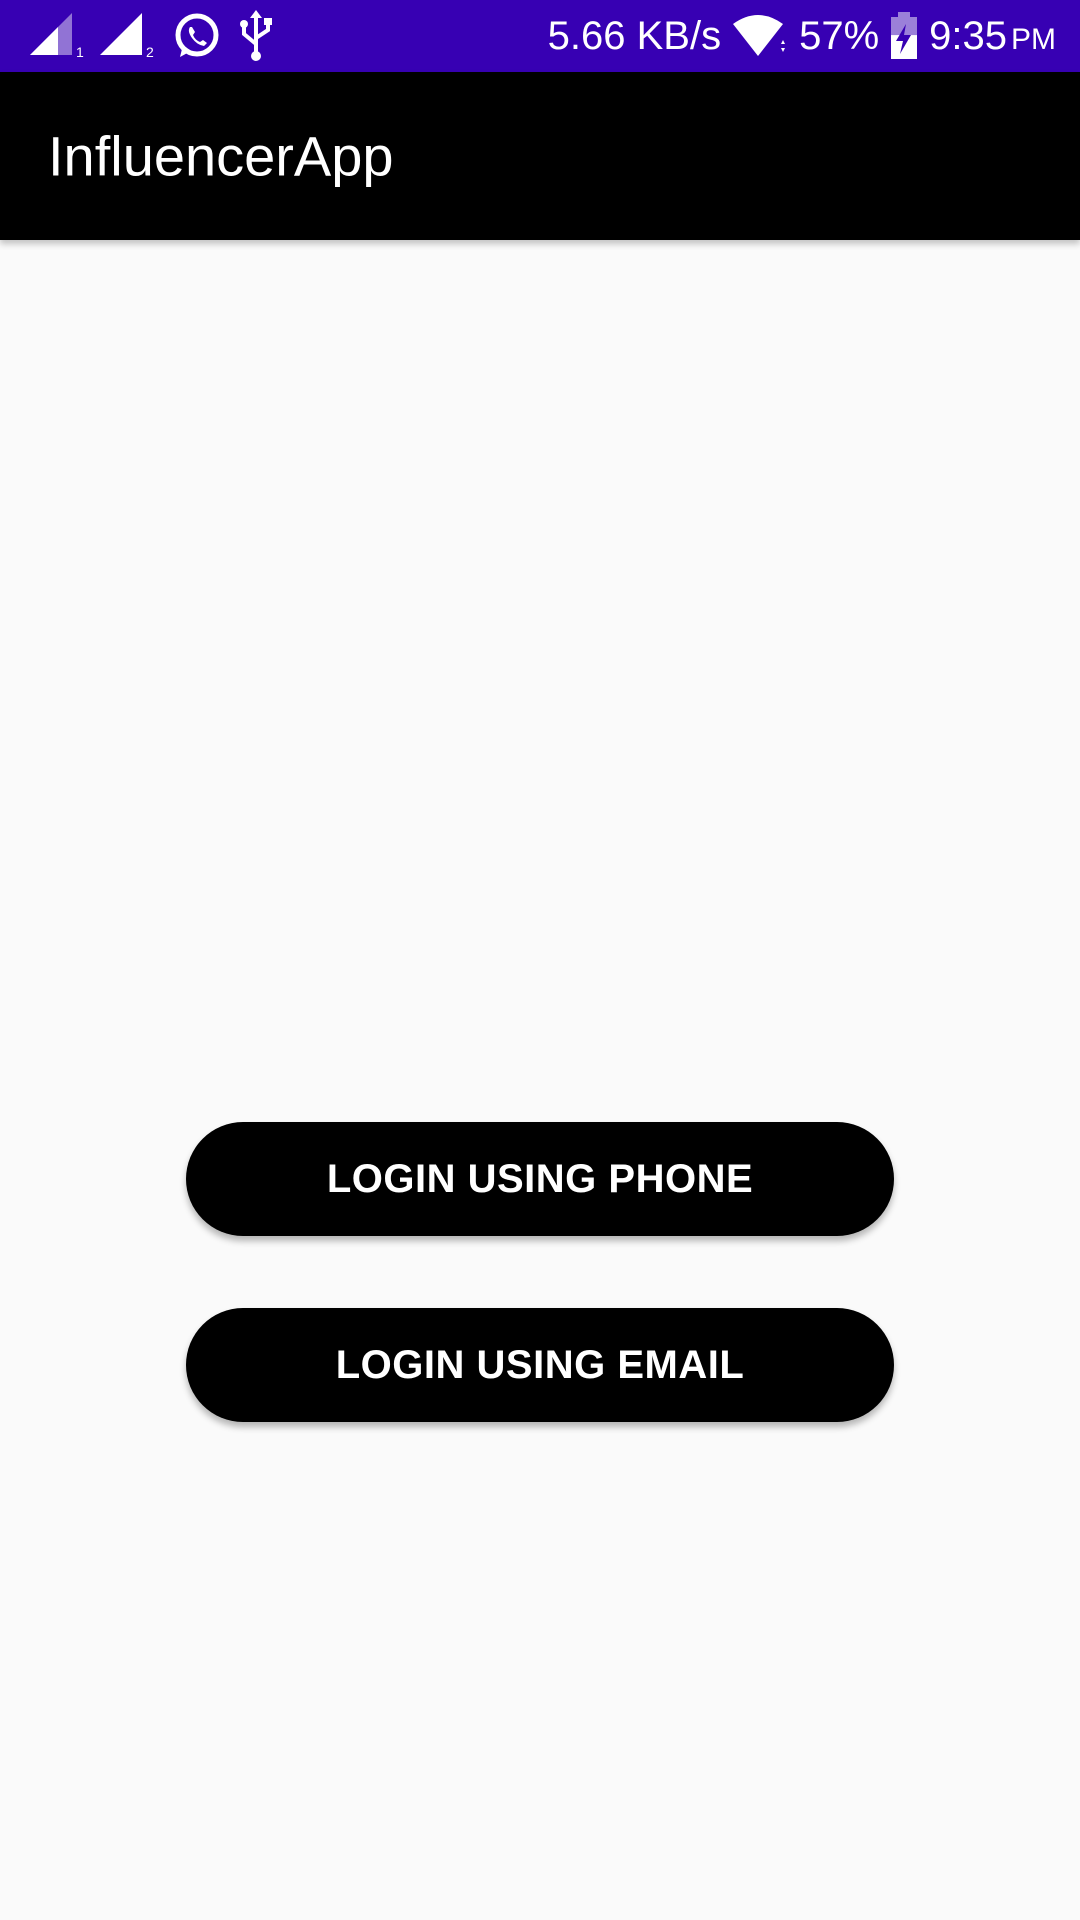 This screenshot has width=1080, height=1920. What do you see at coordinates (197, 36) in the screenshot?
I see `whatsapp-icon` at bounding box center [197, 36].